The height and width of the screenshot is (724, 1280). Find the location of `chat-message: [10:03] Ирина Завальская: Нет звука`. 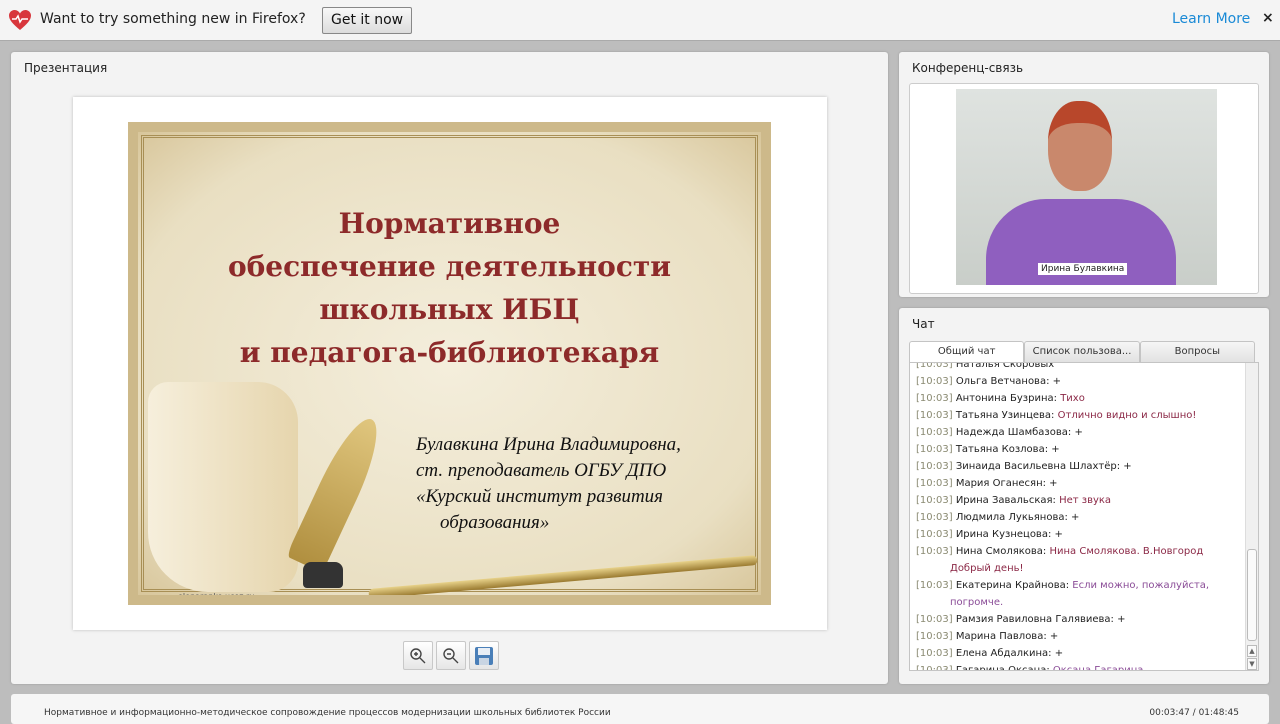

chat-message: [10:03] Ирина Завальская: Нет звука is located at coordinates (1078, 500).